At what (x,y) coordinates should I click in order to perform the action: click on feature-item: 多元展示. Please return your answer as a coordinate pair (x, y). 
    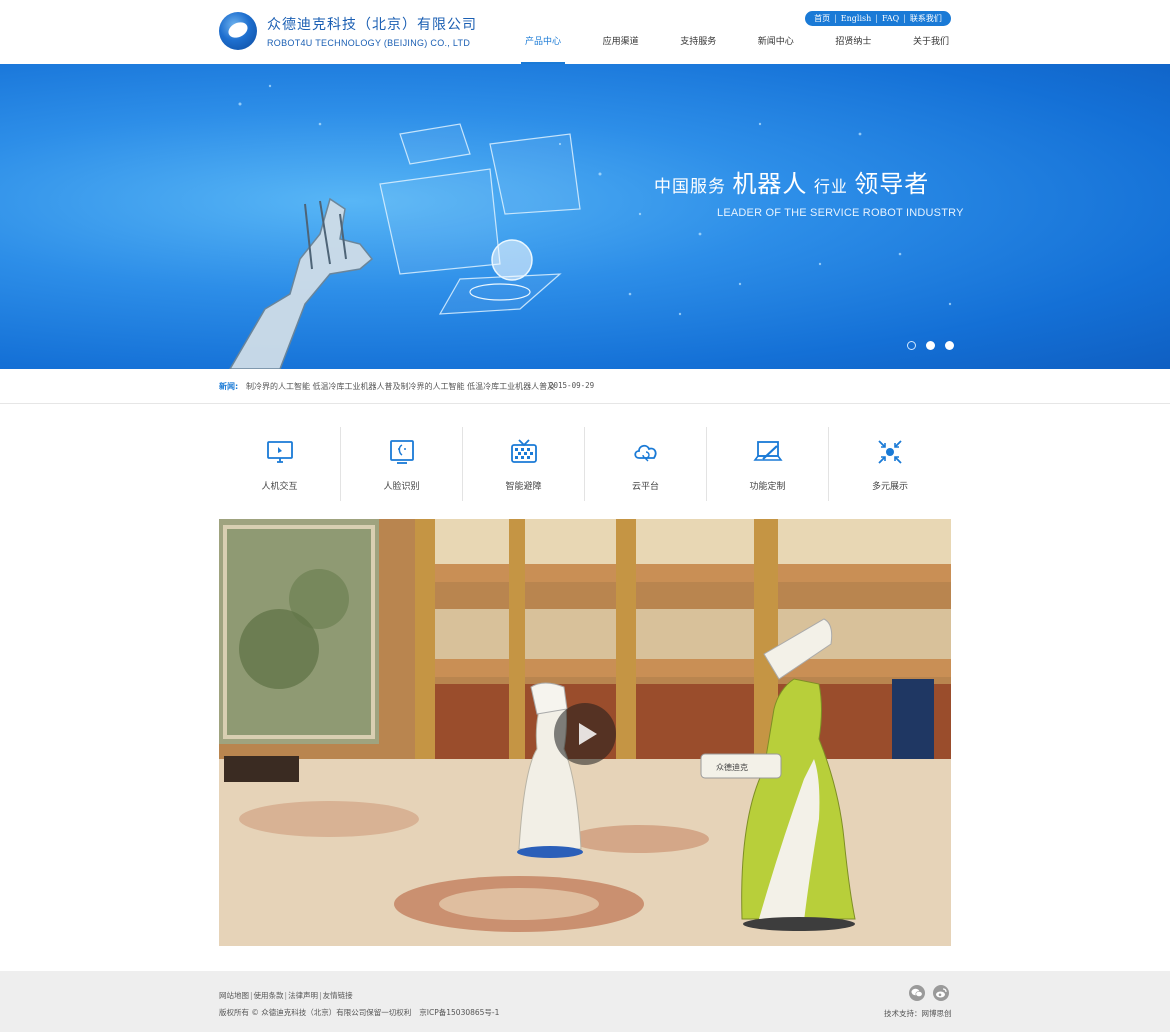
    Looking at the image, I should click on (890, 464).